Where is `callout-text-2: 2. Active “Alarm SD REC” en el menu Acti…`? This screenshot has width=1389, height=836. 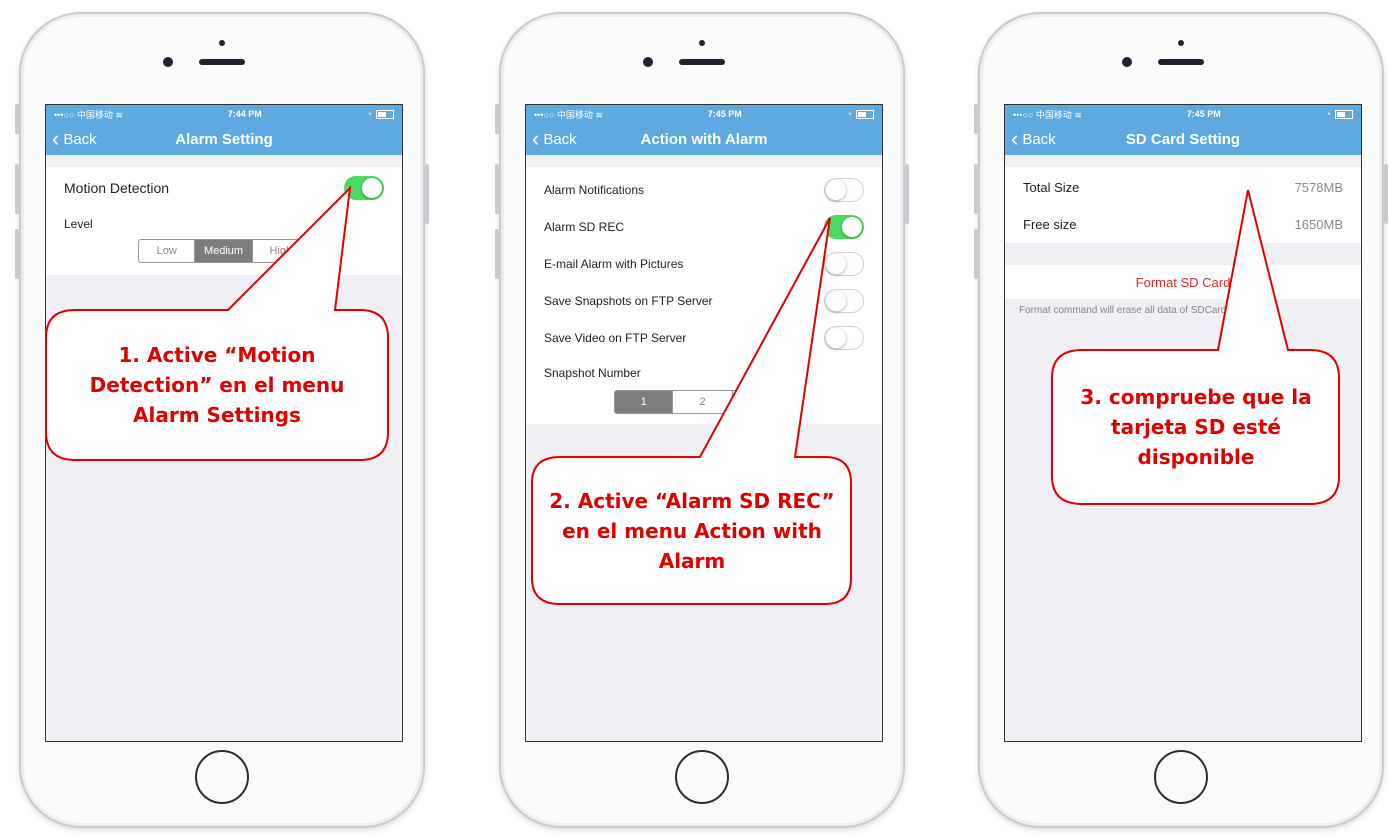
callout-text-2: 2. Active “Alarm SD REC” en el menu Acti… is located at coordinates (692, 531).